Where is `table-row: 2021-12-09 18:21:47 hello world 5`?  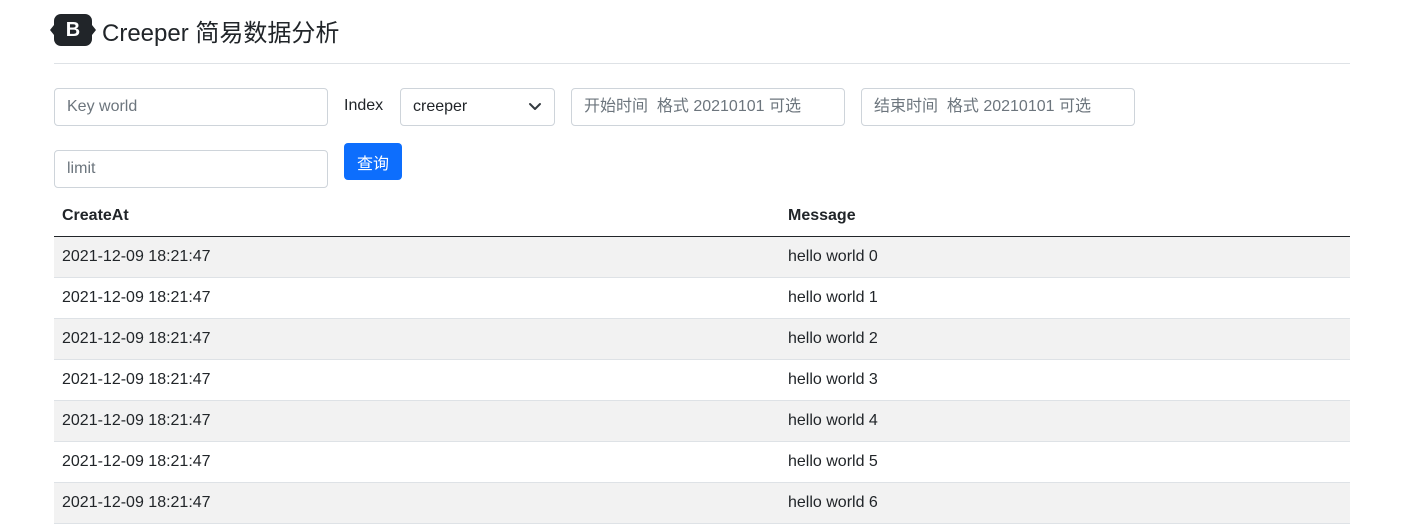 table-row: 2021-12-09 18:21:47 hello world 5 is located at coordinates (702, 462).